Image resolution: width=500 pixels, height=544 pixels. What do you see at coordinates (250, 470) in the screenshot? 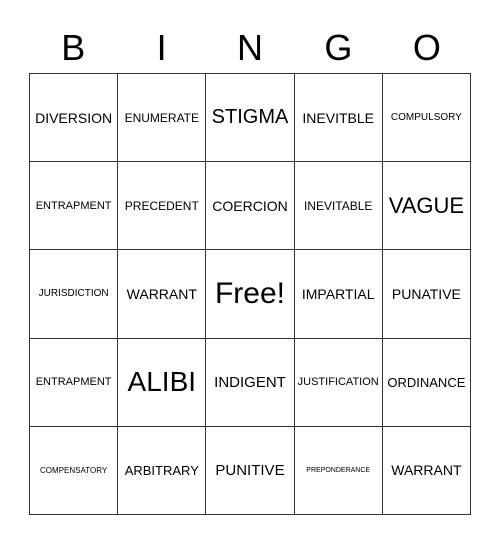
I see `bingo-cell: PUNITIVE` at bounding box center [250, 470].